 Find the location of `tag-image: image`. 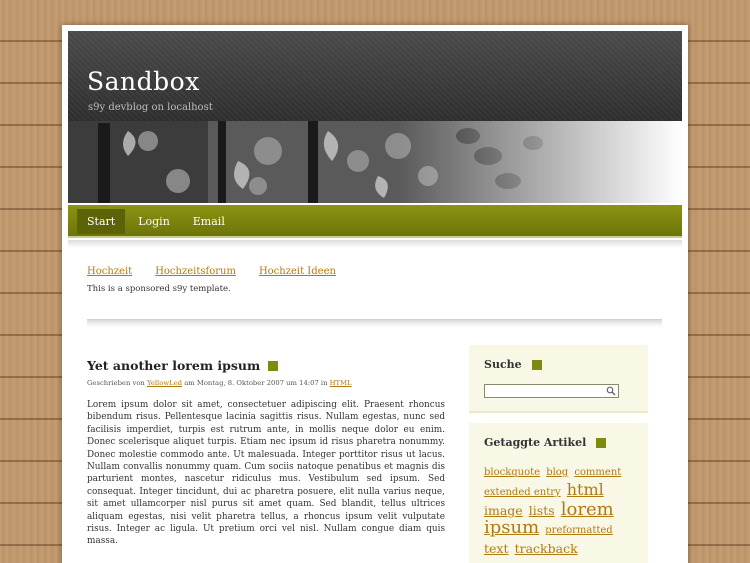

tag-image: image is located at coordinates (503, 510).